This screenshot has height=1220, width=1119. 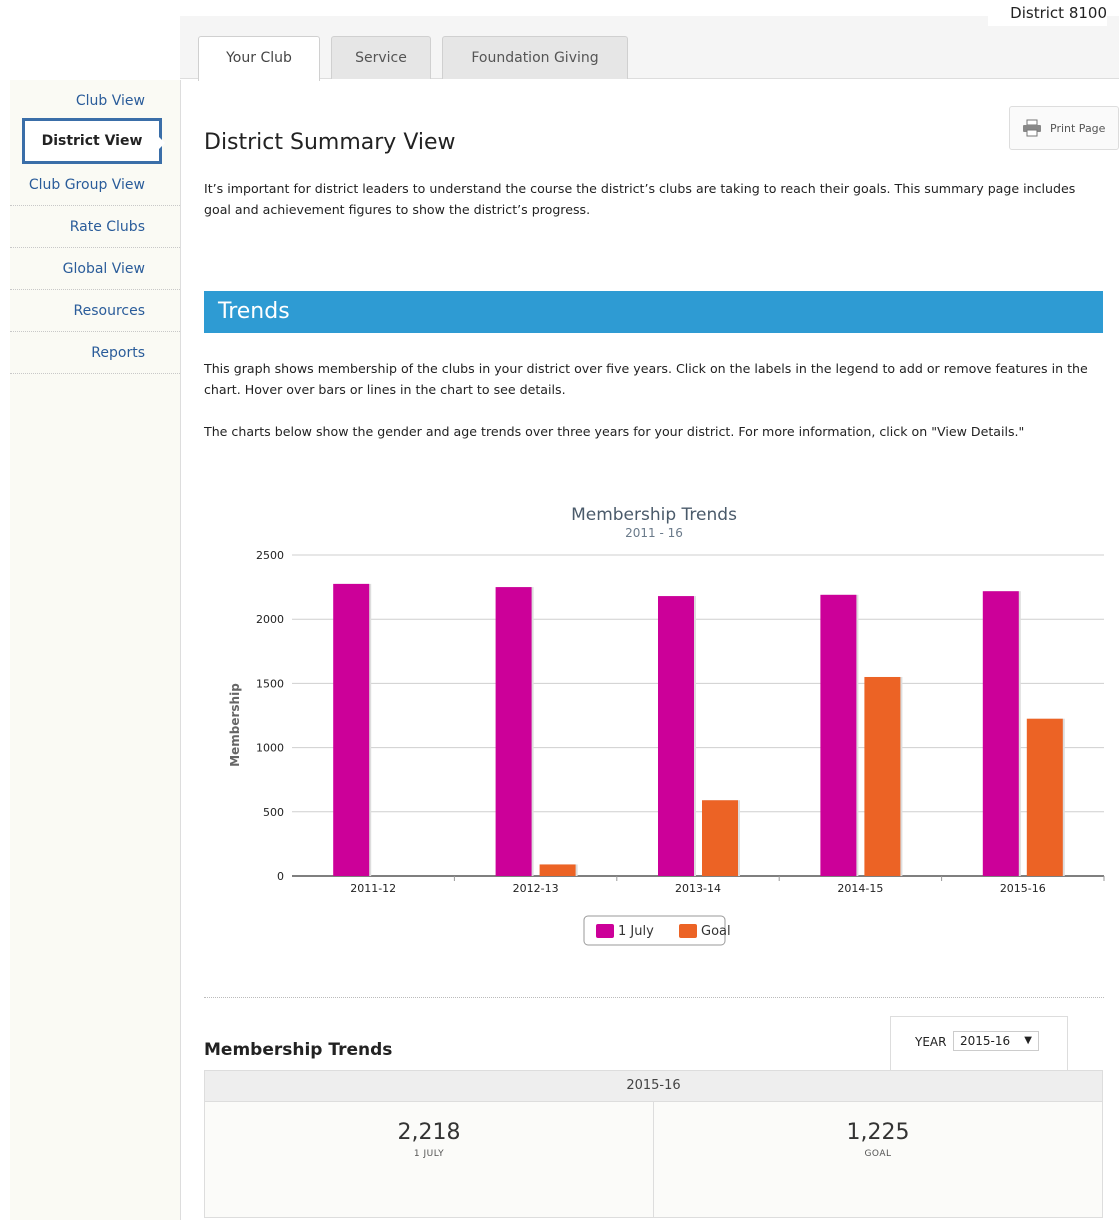 What do you see at coordinates (536, 888) in the screenshot?
I see `chart-x-tick-label: 2012-13` at bounding box center [536, 888].